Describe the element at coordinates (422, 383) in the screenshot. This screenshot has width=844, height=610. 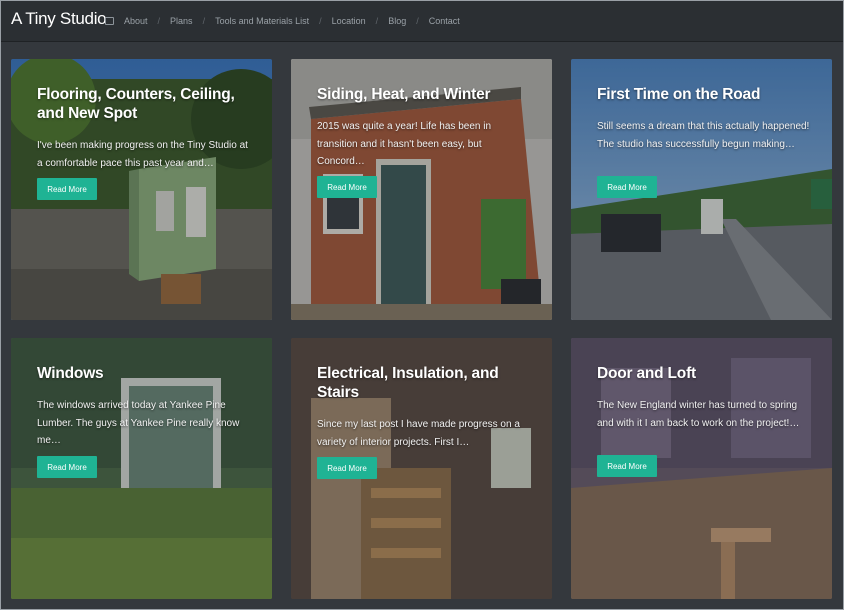
I see `post-title: Electrical, Insulation, and Stairs` at that location.